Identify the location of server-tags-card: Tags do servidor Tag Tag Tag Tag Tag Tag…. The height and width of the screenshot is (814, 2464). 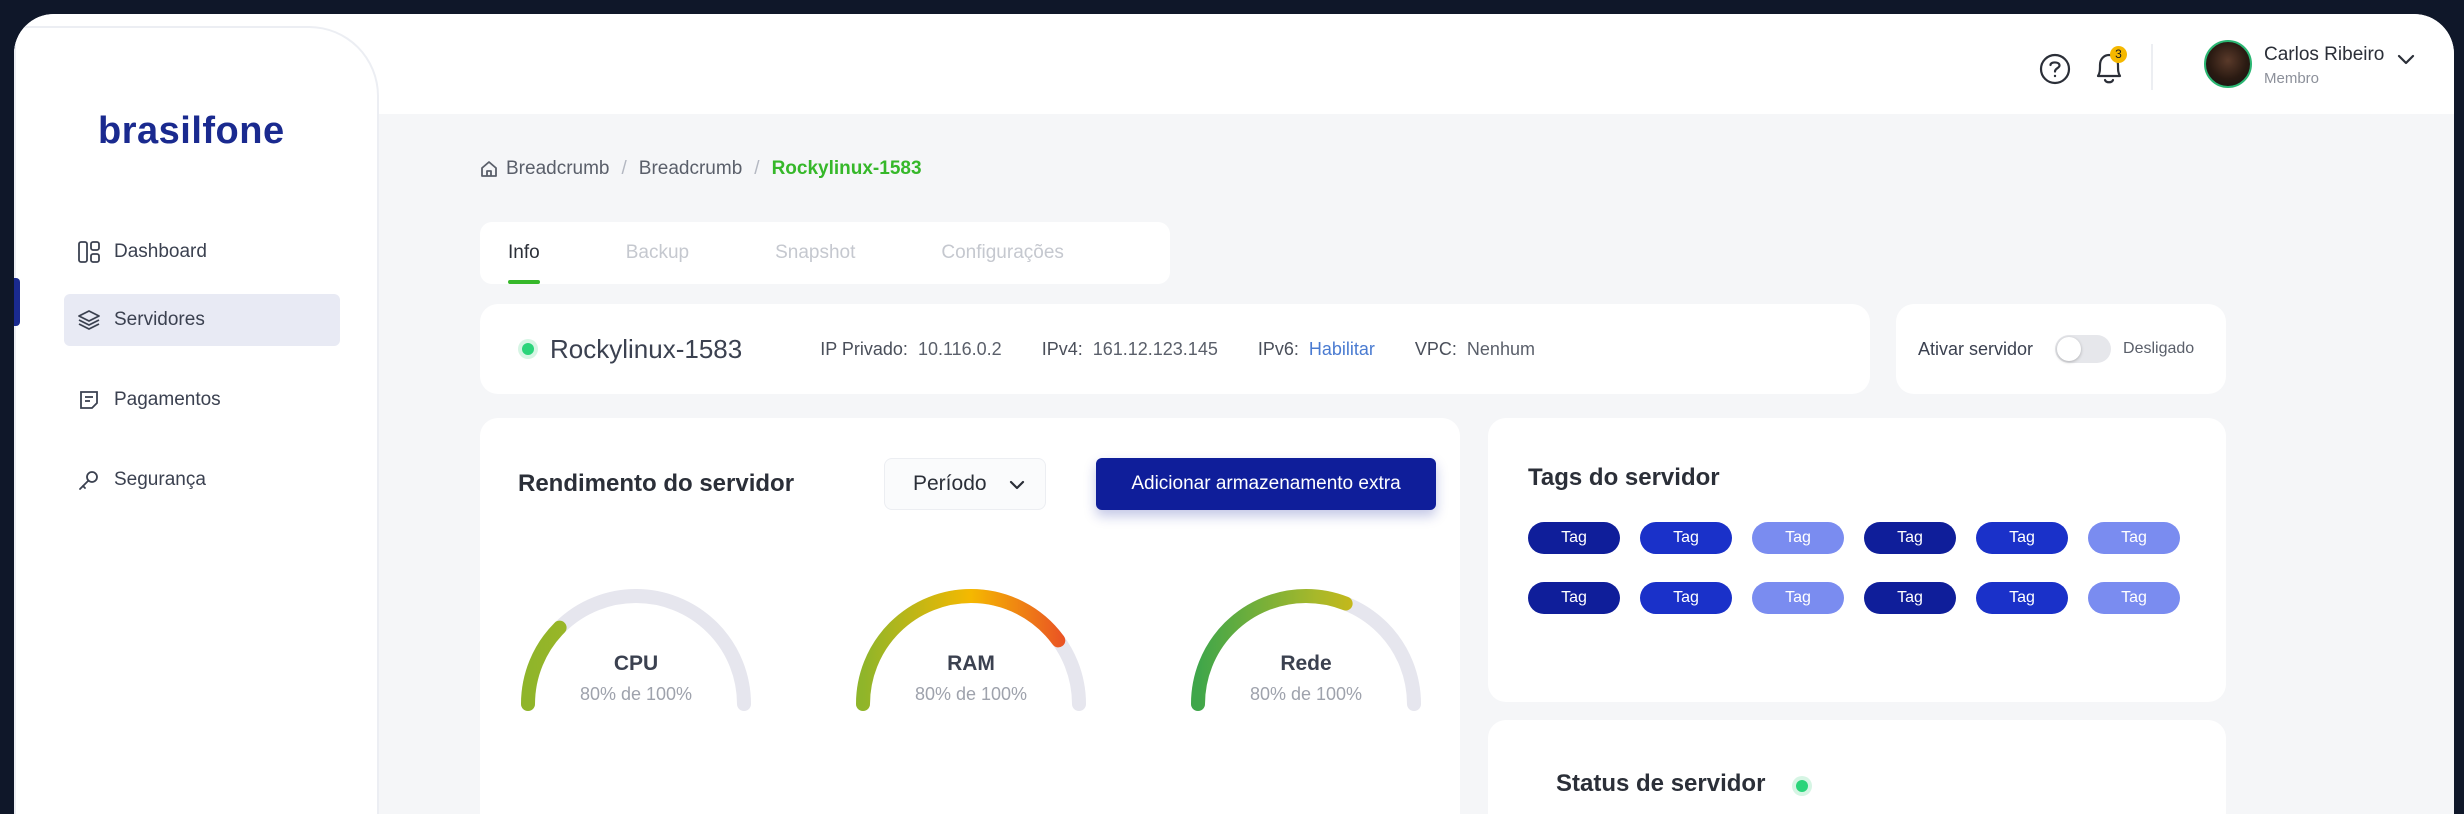
(1857, 560).